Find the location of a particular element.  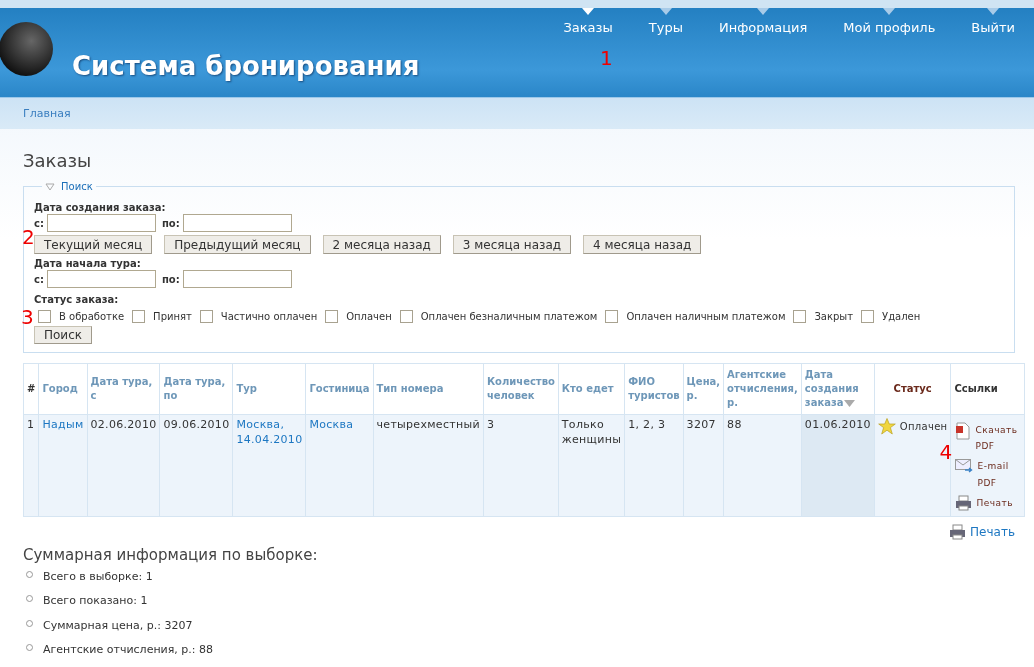

pdf-document-icon is located at coordinates (963, 431).